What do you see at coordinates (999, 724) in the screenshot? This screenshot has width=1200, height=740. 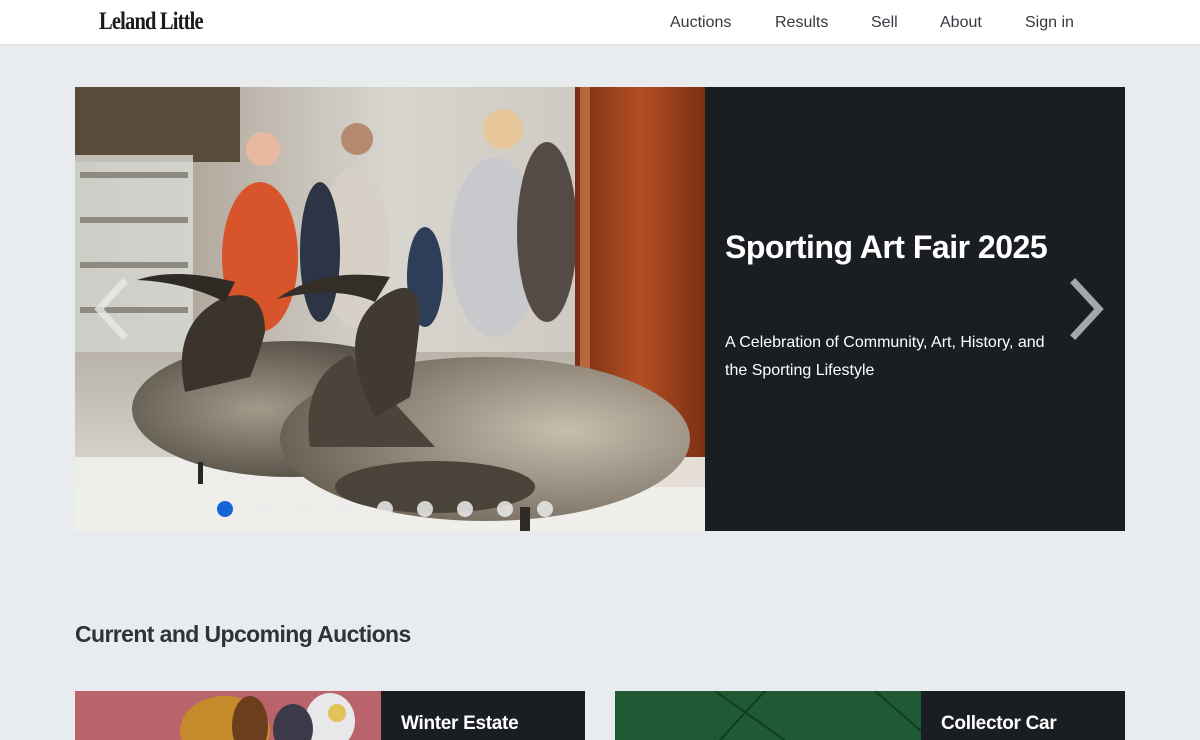 I see `auction-card-title: Collector Car` at bounding box center [999, 724].